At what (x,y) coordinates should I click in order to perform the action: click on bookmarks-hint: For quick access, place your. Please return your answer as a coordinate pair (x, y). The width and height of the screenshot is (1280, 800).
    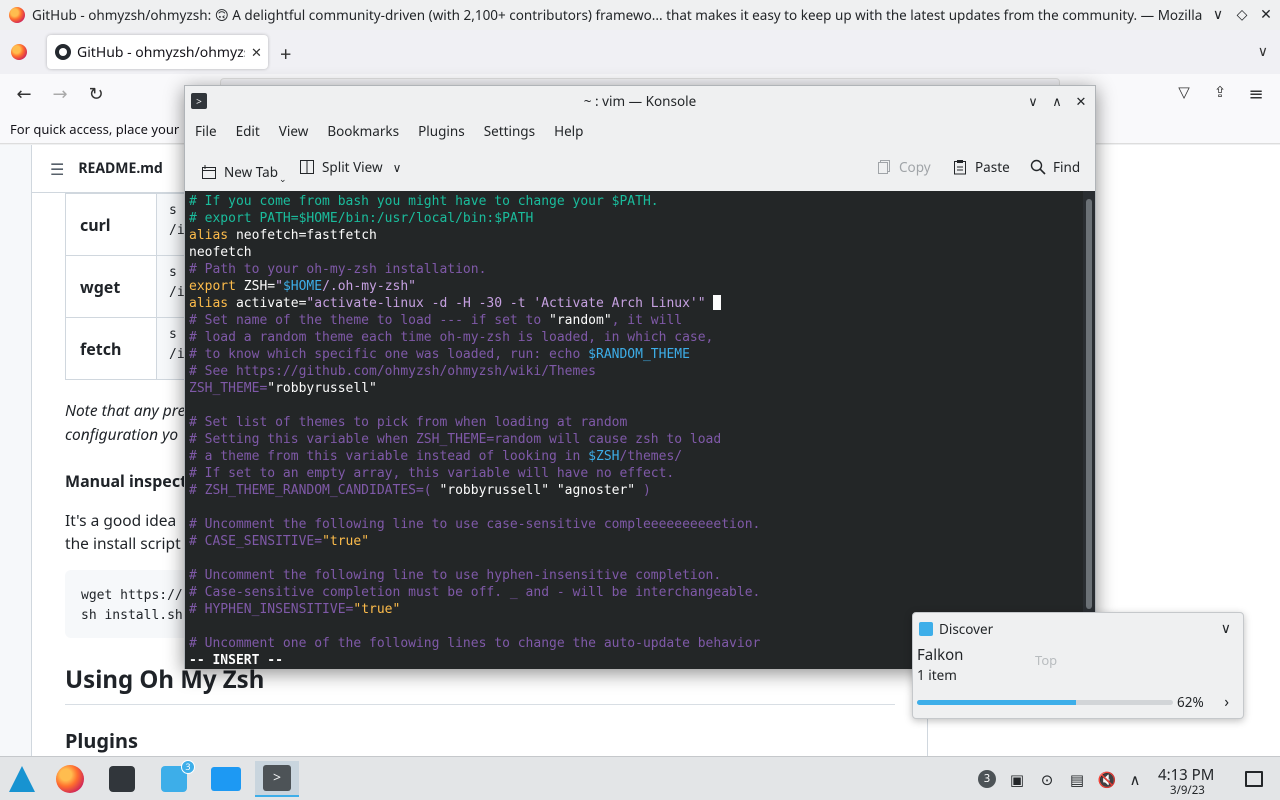
    Looking at the image, I should click on (95, 129).